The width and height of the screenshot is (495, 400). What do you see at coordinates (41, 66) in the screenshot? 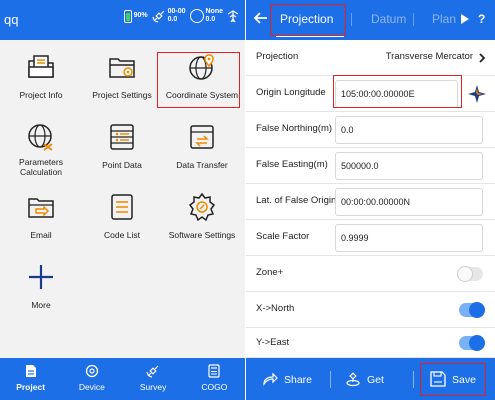
I see `folder-file-icon` at bounding box center [41, 66].